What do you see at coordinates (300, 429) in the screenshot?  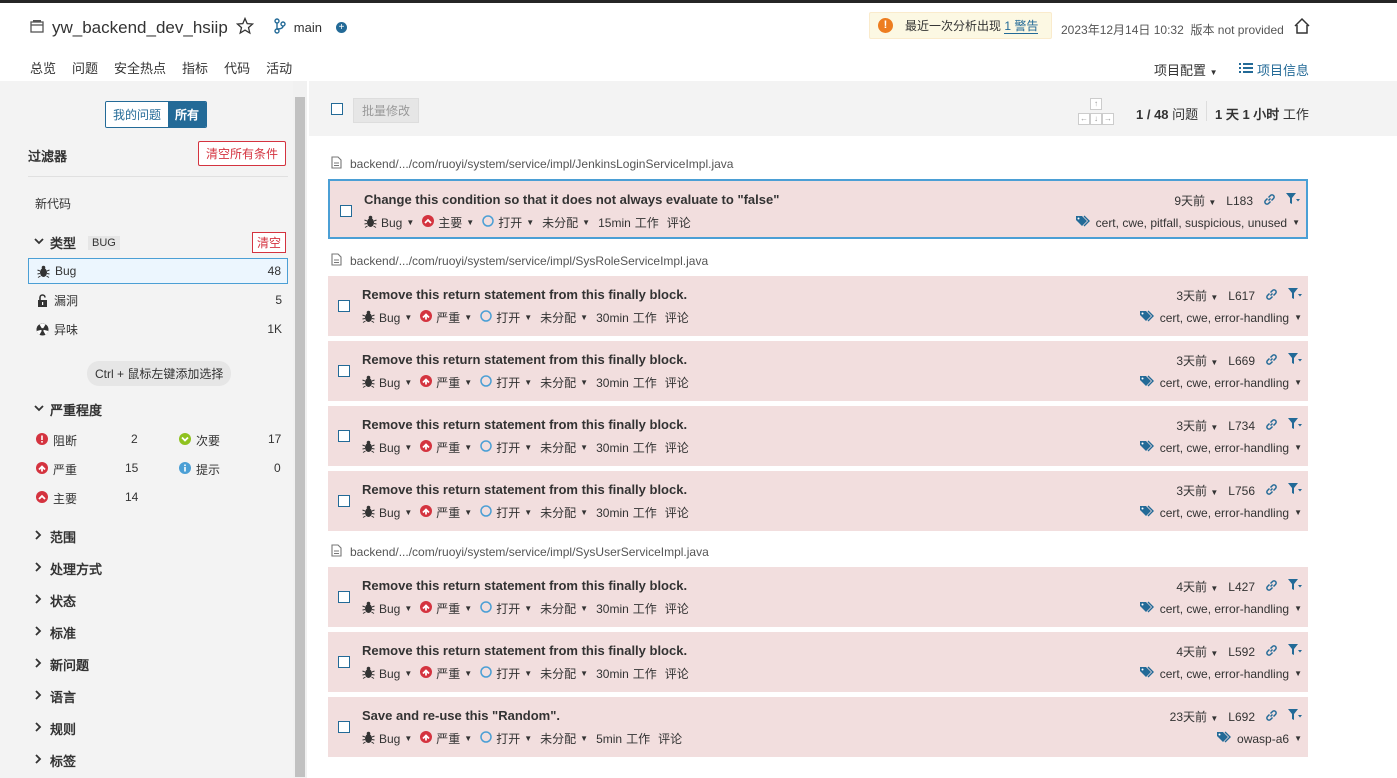 I see `sidebar-scrollbar` at bounding box center [300, 429].